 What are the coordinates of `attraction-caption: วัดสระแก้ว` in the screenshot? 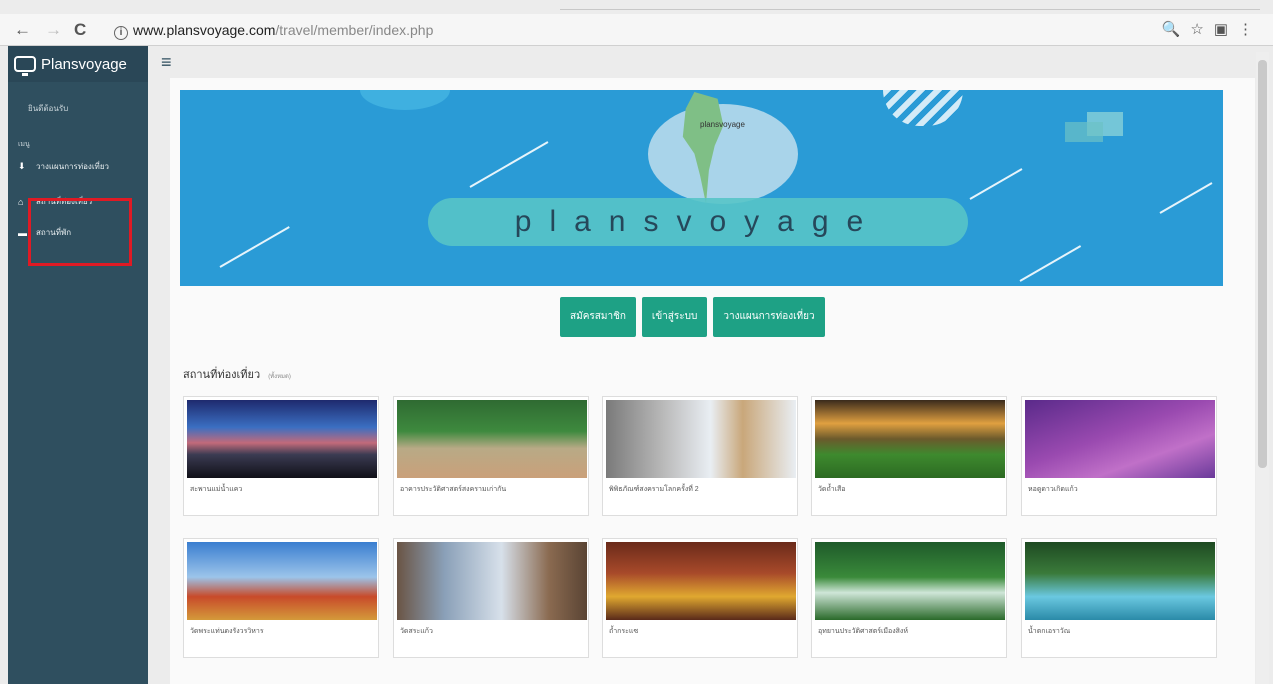 It's located at (416, 631).